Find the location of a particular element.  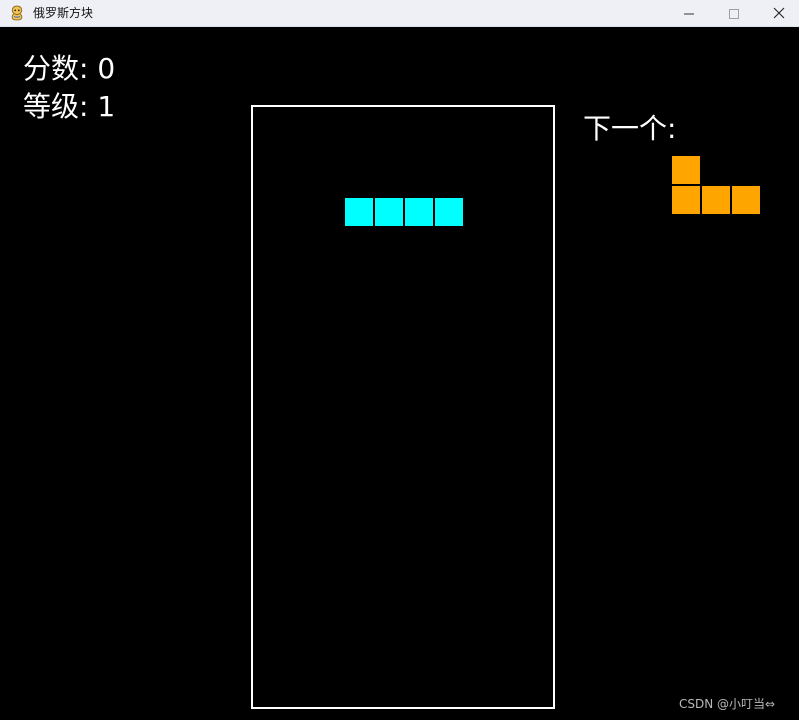

next-piece-label: 下一个: is located at coordinates (630, 128).